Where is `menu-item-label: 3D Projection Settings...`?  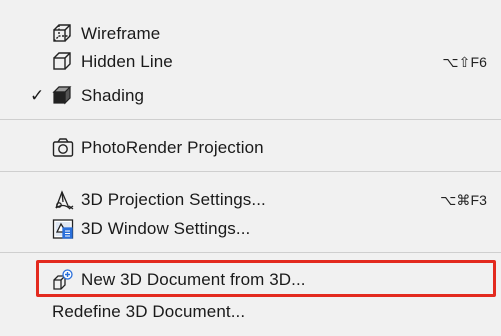
menu-item-label: 3D Projection Settings... is located at coordinates (173, 199).